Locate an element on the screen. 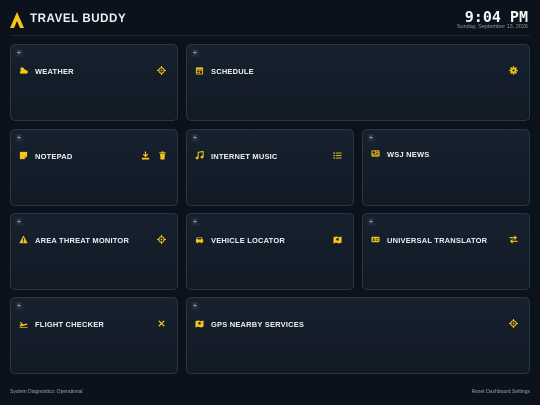  news-card: + WSJ NEWS is located at coordinates (446, 167).